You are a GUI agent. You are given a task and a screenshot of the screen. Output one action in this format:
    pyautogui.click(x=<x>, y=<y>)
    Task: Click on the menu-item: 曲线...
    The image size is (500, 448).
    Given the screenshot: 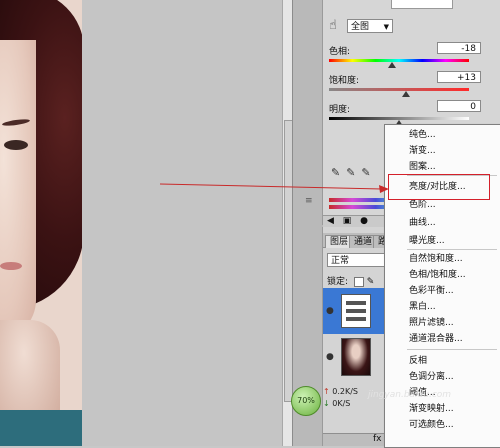 What is the action you would take?
    pyautogui.click(x=422, y=223)
    